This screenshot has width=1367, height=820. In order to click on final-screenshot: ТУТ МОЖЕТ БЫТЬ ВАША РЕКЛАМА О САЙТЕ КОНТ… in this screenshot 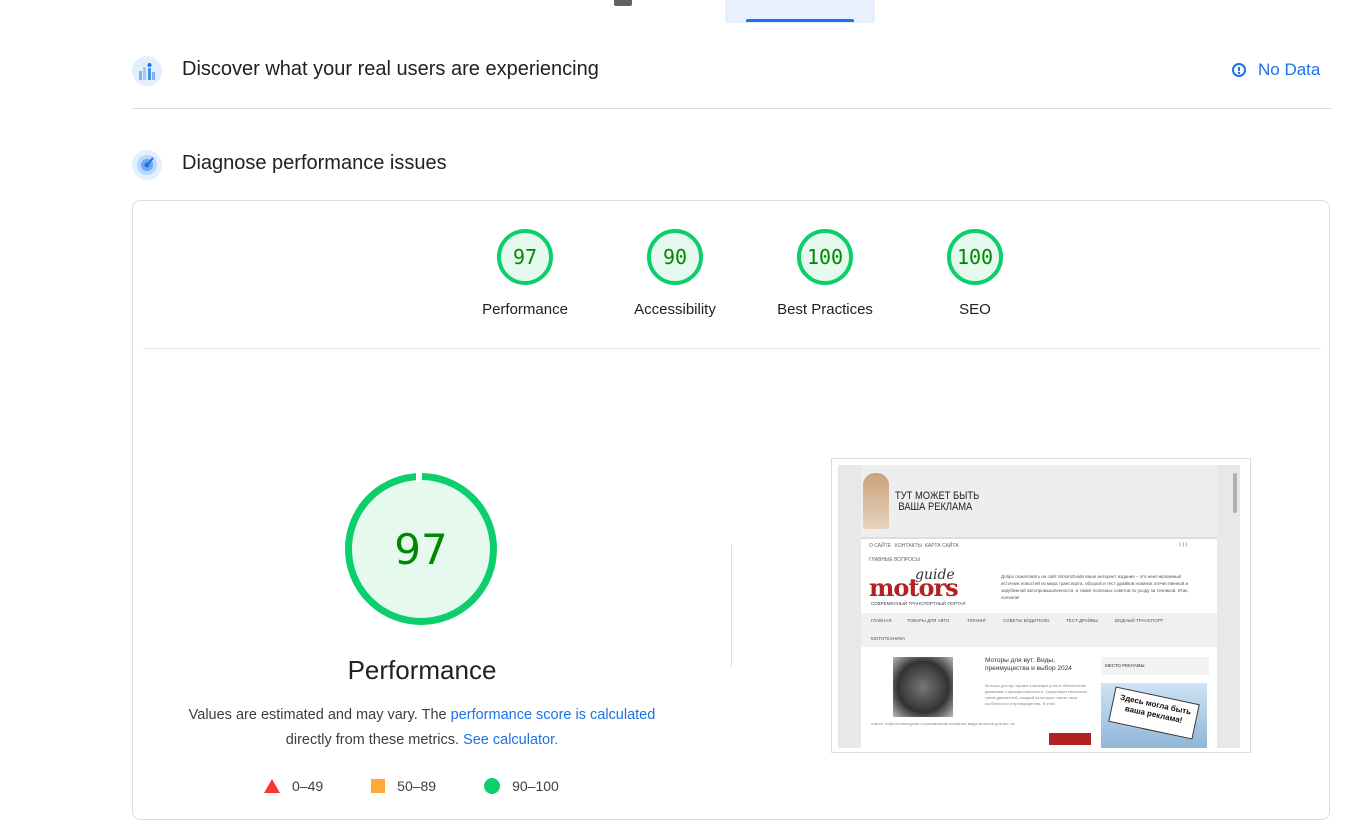, I will do `click(1041, 605)`.